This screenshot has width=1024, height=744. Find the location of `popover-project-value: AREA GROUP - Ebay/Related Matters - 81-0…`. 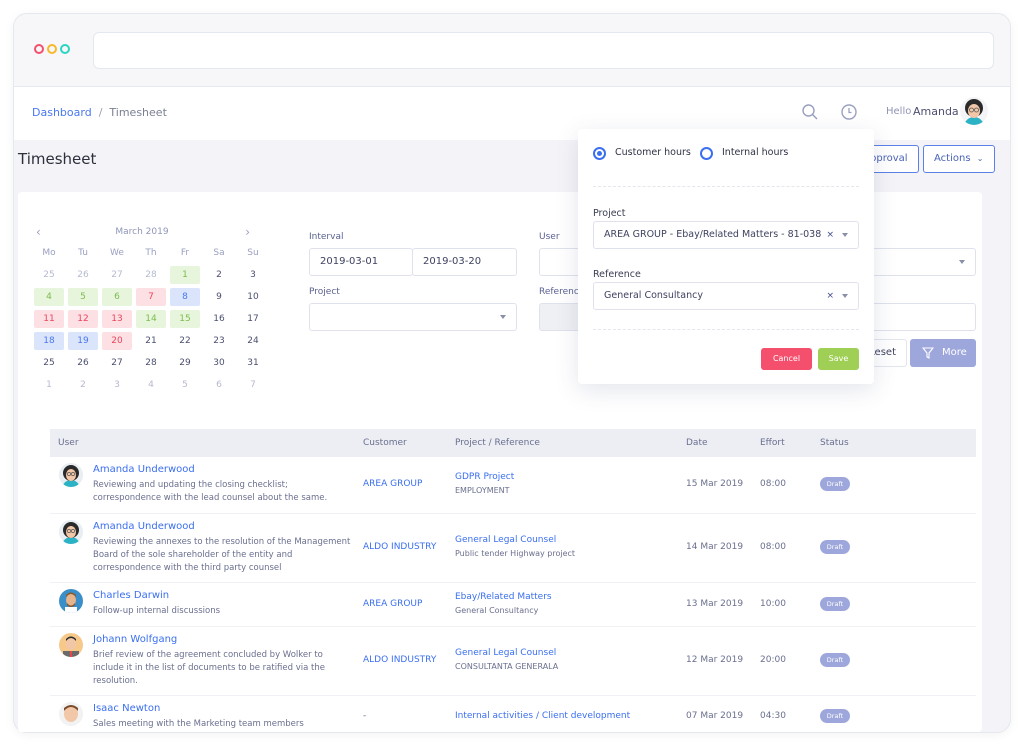

popover-project-value: AREA GROUP - Ebay/Related Matters - 81-0… is located at coordinates (713, 234).